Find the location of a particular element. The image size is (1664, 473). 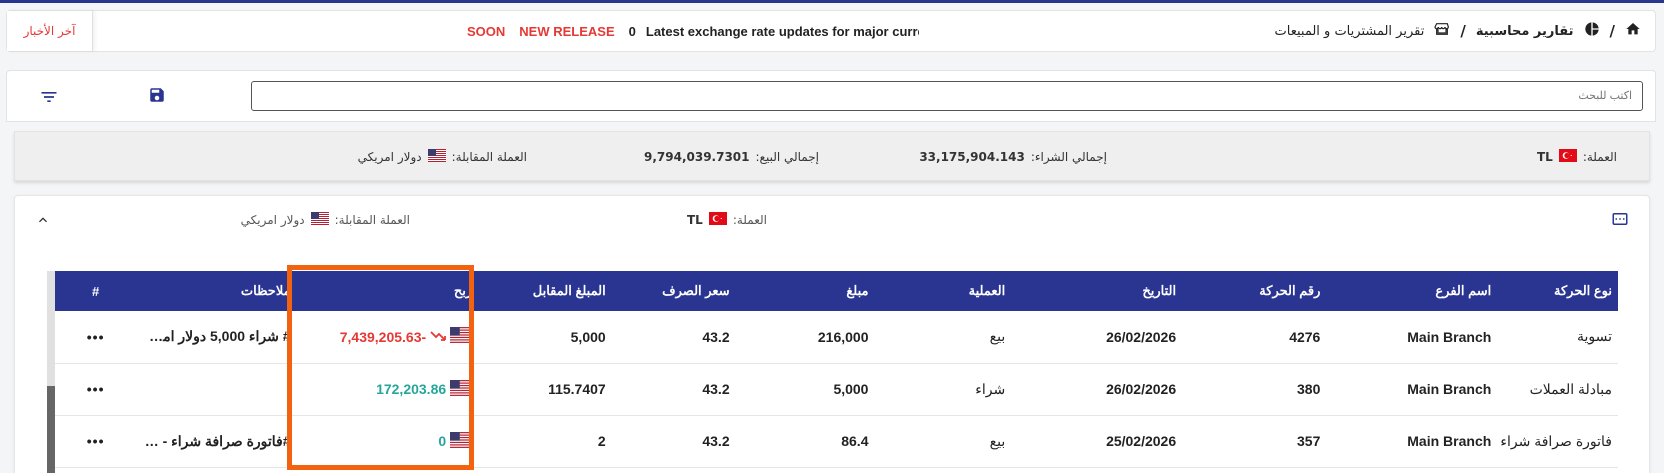

total-purchase: إجمالي الشراء: 33,175,904.143 is located at coordinates (1013, 157).